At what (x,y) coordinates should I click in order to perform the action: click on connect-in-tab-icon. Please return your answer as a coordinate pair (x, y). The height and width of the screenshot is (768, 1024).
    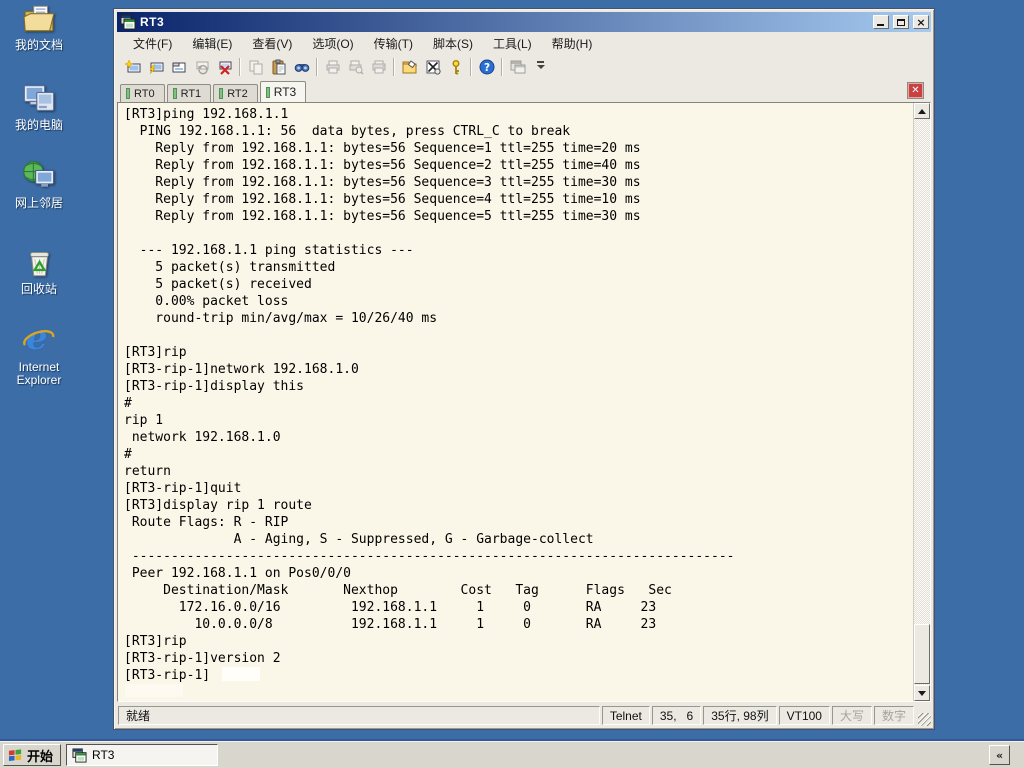
    Looking at the image, I should click on (178, 67).